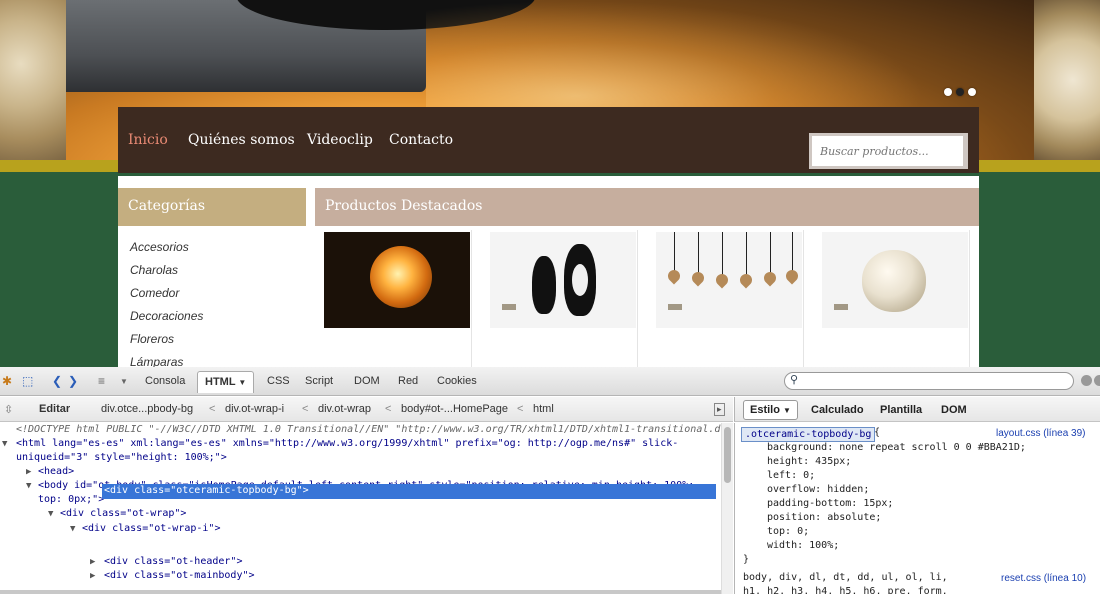 This screenshot has height=594, width=1100. Describe the element at coordinates (340, 140) in the screenshot. I see `nav-videoclip: Videoclip` at that location.